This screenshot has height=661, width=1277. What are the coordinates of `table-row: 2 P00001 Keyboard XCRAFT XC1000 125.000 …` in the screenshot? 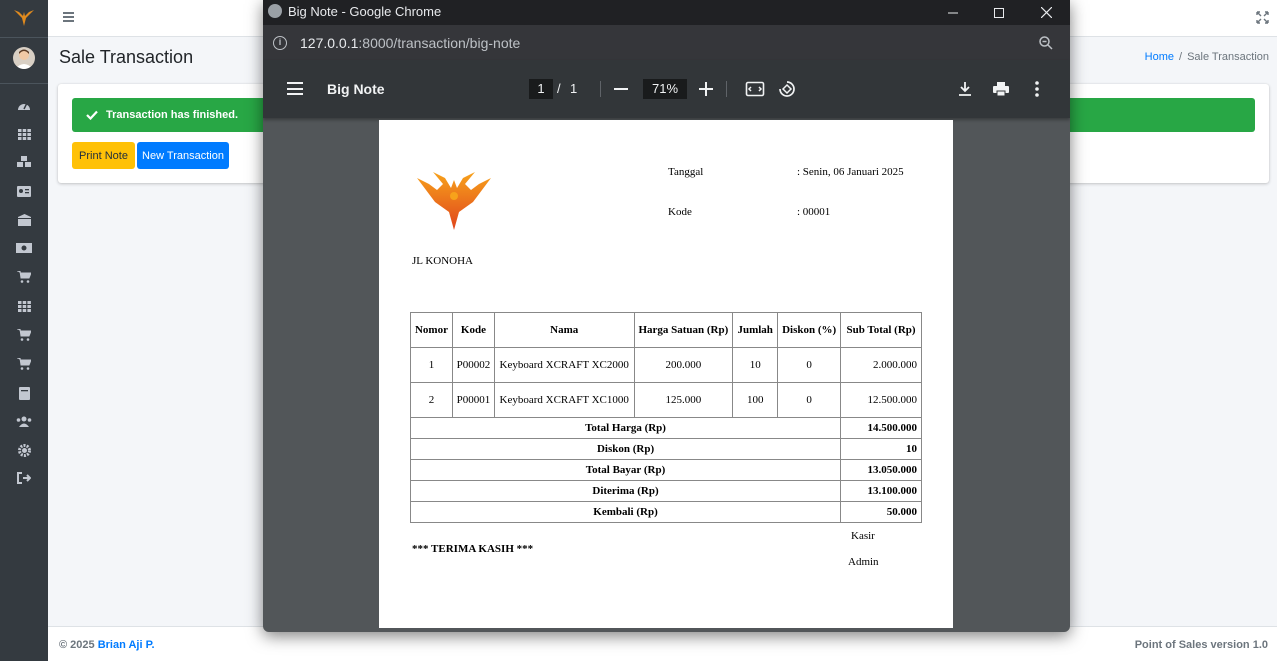 It's located at (666, 400).